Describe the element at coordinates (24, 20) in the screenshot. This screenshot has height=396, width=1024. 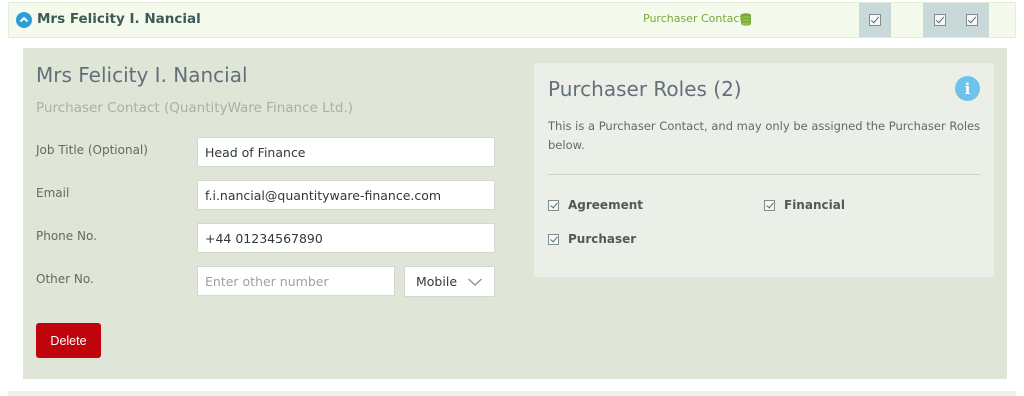
I see `collapse-chevron-icon` at that location.